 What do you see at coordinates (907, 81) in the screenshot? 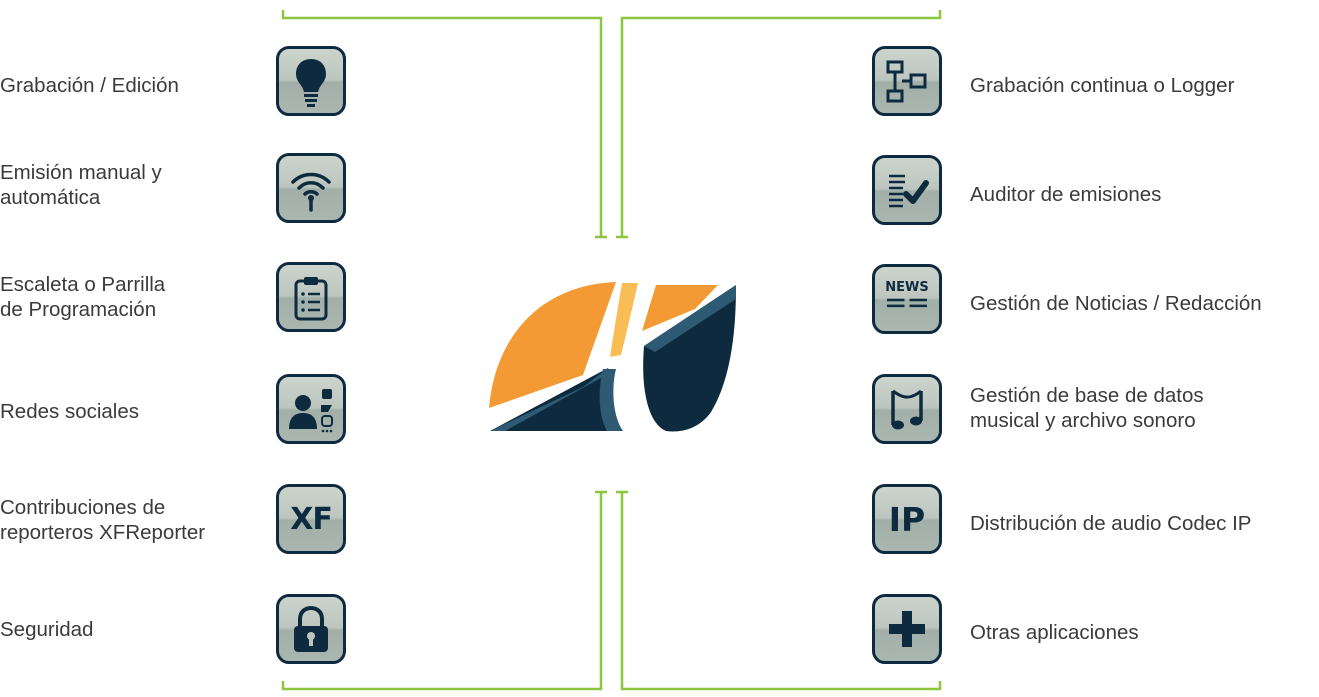
I see `flowchart-icon` at bounding box center [907, 81].